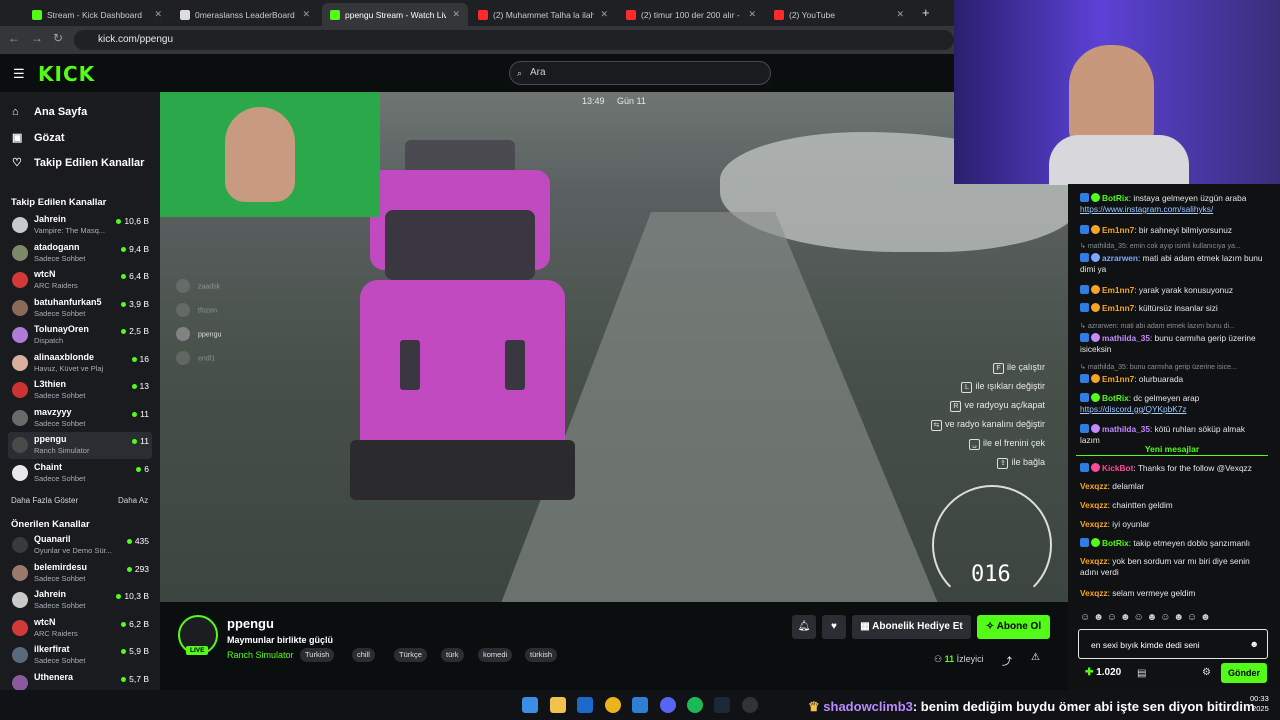  Describe the element at coordinates (250, 623) in the screenshot. I see `streamer-name: ppengu` at that location.